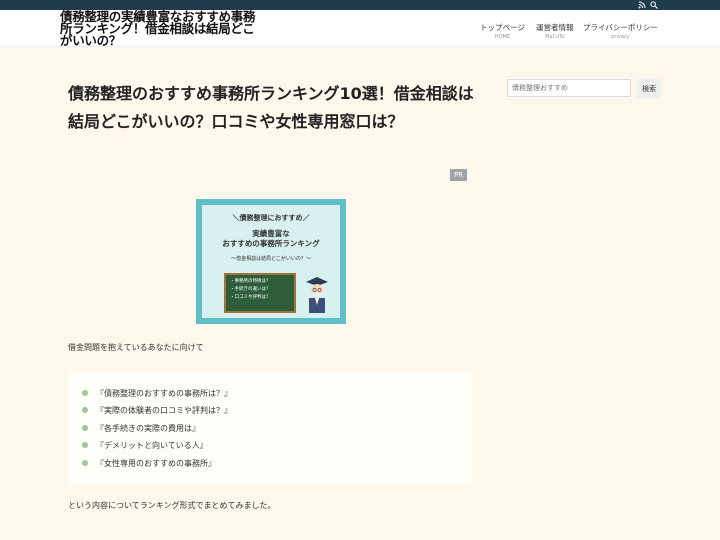  Describe the element at coordinates (642, 5) in the screenshot. I see `rss-icon` at that location.